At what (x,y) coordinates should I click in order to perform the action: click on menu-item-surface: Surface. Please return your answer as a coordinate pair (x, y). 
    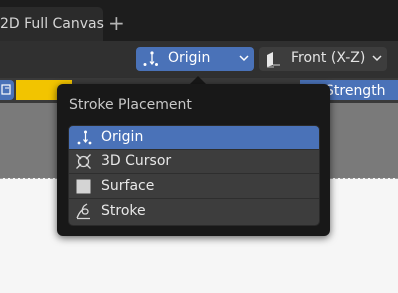
    Looking at the image, I should click on (194, 187).